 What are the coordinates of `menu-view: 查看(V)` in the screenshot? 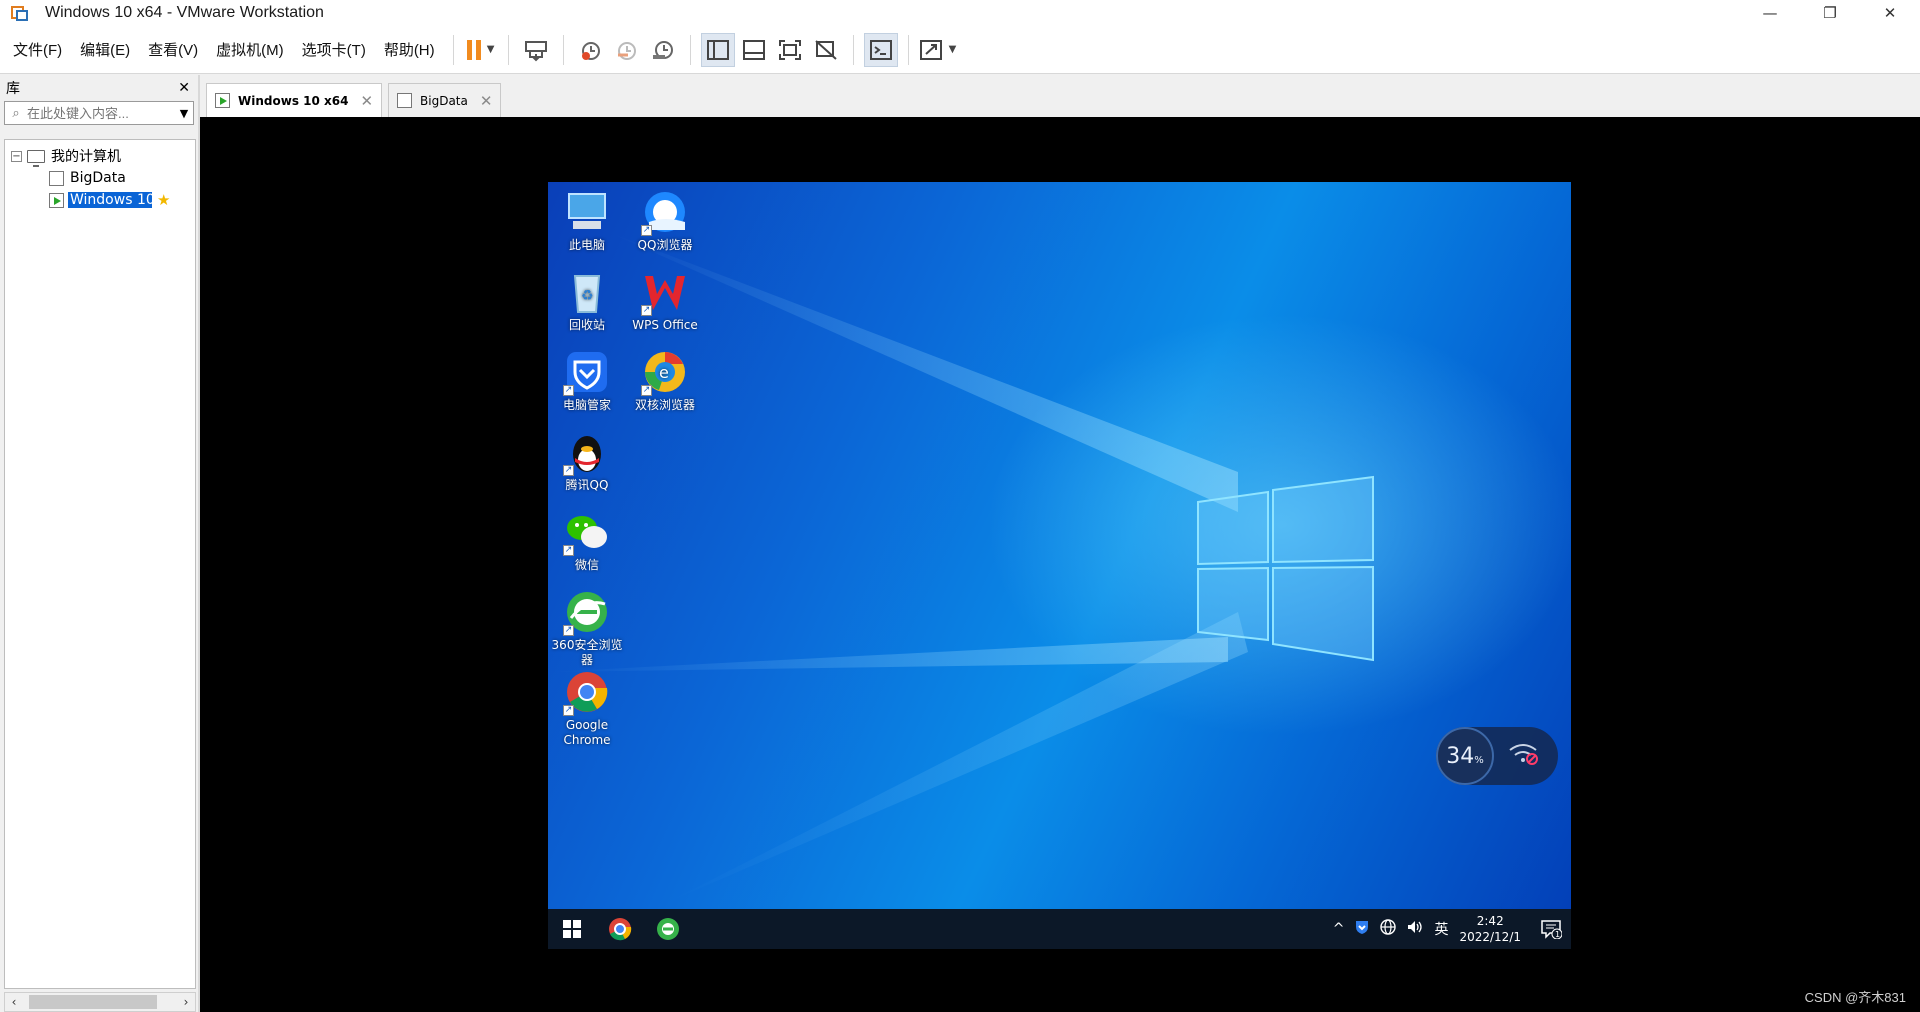 It's located at (173, 49).